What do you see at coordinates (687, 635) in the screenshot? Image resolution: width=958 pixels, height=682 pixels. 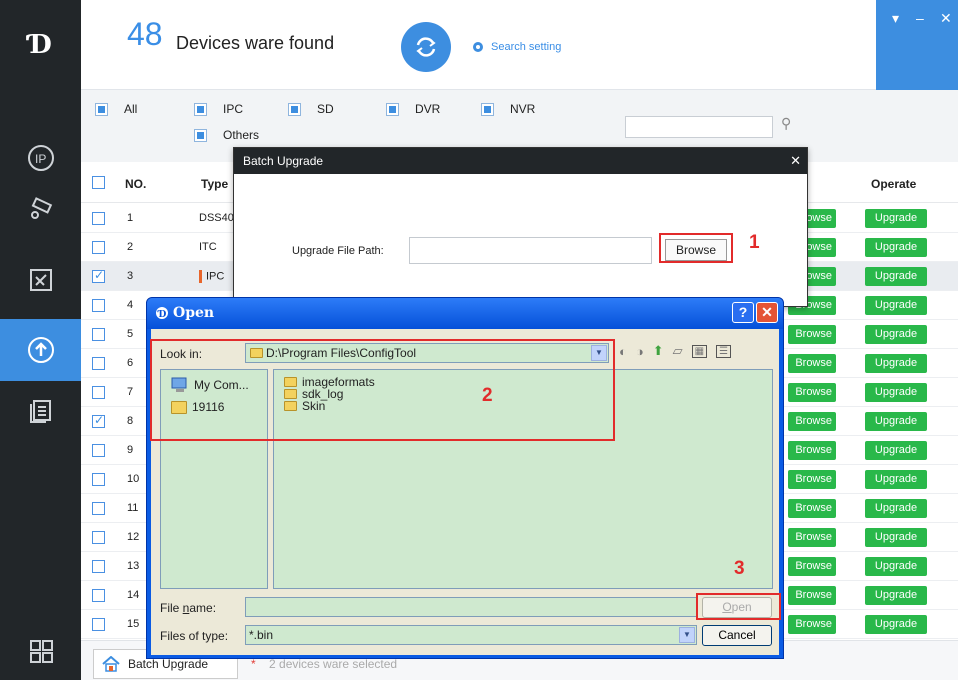 I see `chevron-down-icon: ▼` at bounding box center [687, 635].